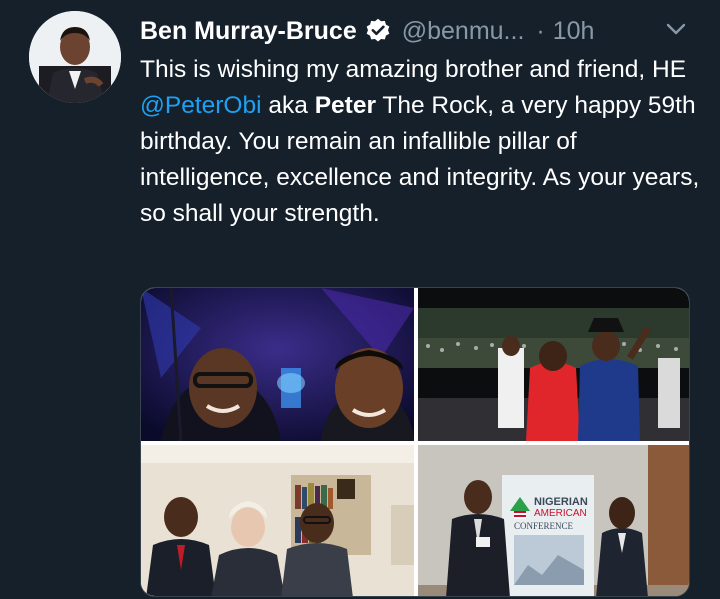 This screenshot has width=720, height=599. Describe the element at coordinates (75, 57) in the screenshot. I see `avatar` at that location.